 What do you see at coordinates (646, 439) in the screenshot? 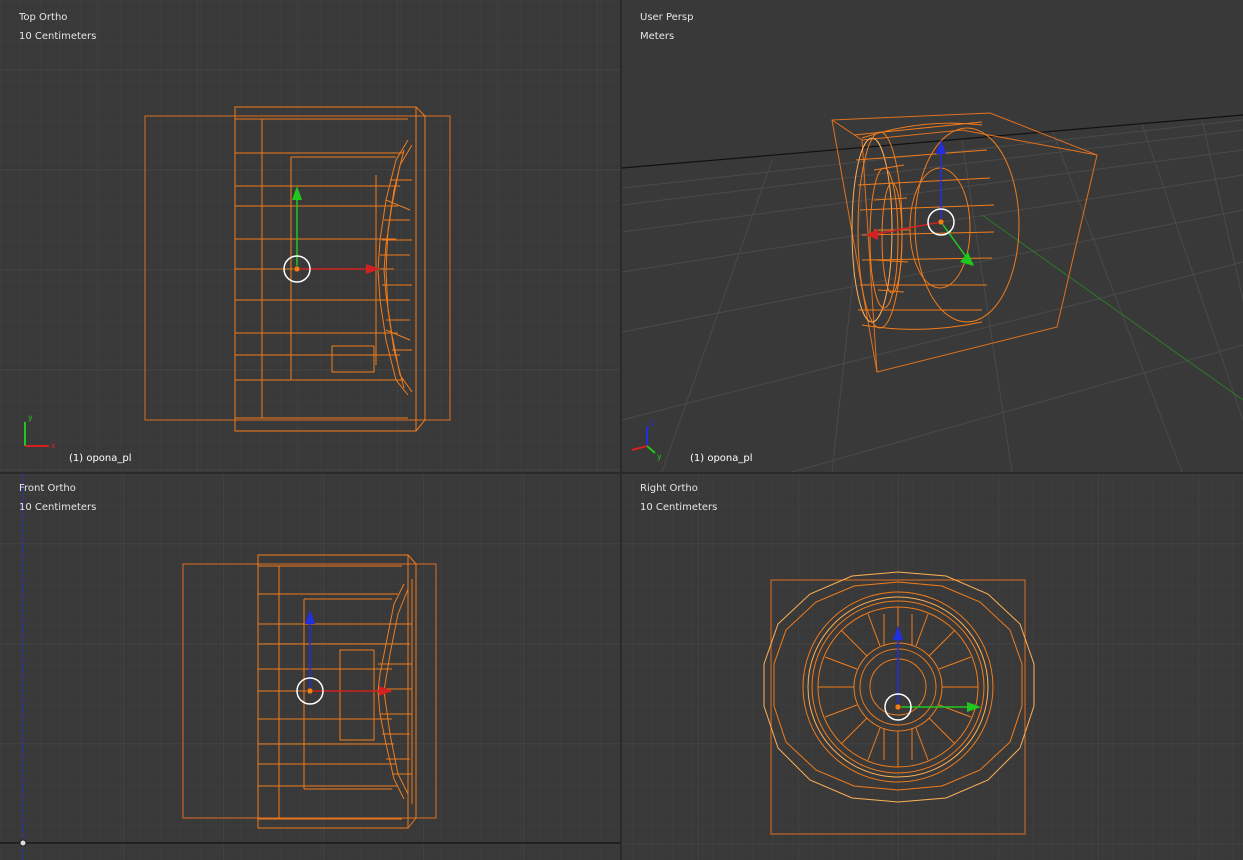
I see `axis-widget-icon: z y` at bounding box center [646, 439].